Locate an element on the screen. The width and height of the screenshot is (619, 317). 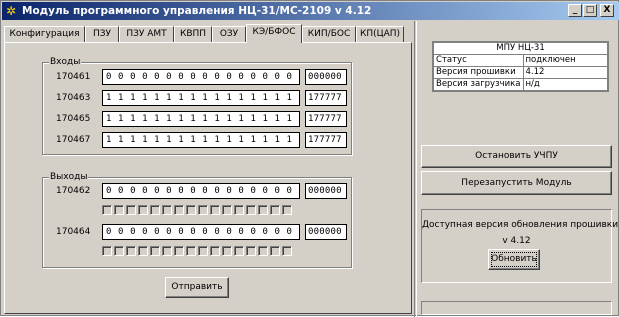
input-octal-field: 000000 is located at coordinates (326, 77).